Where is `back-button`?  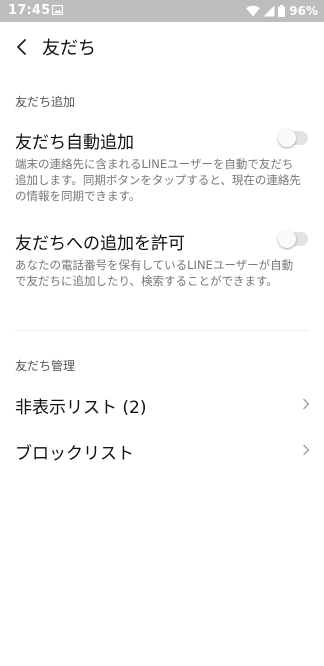
back-button is located at coordinates (22, 47).